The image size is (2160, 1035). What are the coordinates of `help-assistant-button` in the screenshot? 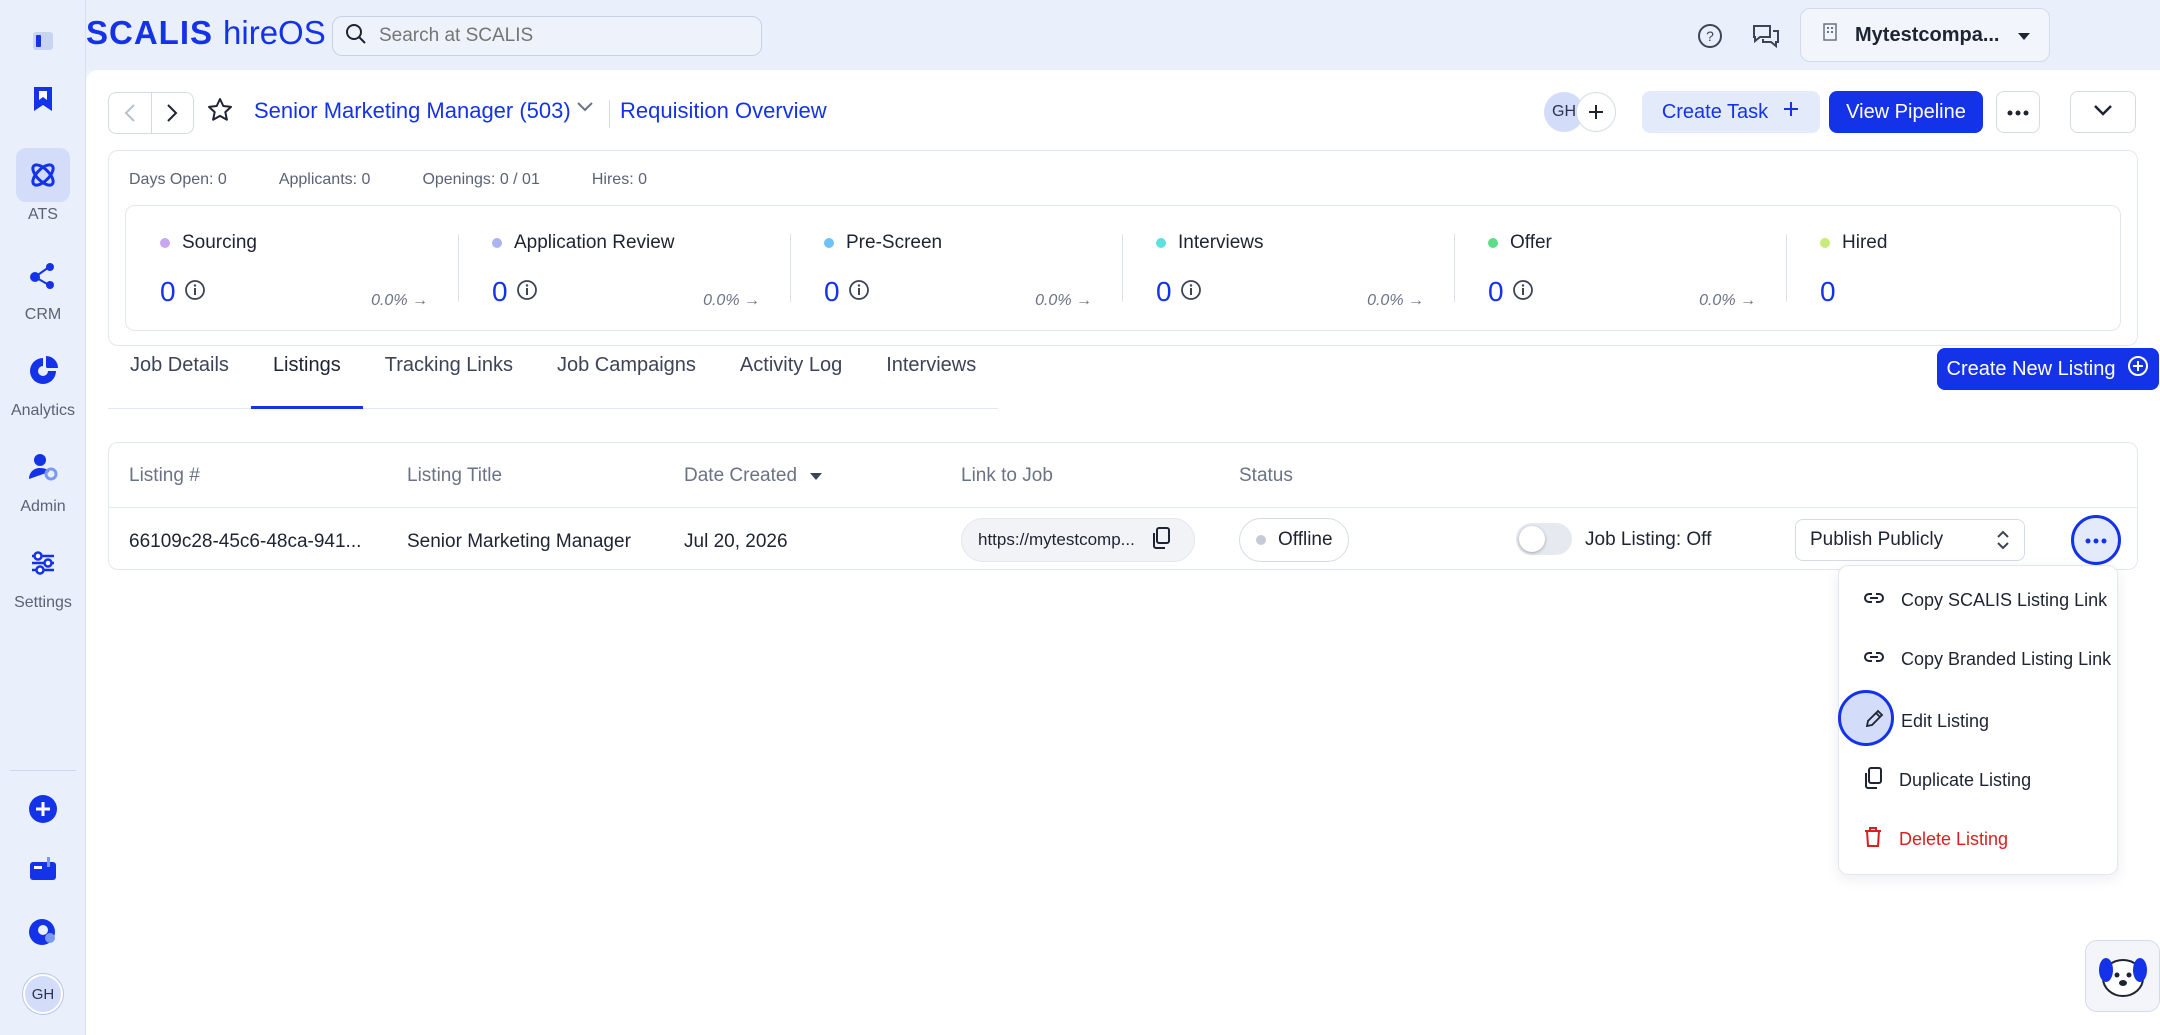 It's located at (2122, 976).